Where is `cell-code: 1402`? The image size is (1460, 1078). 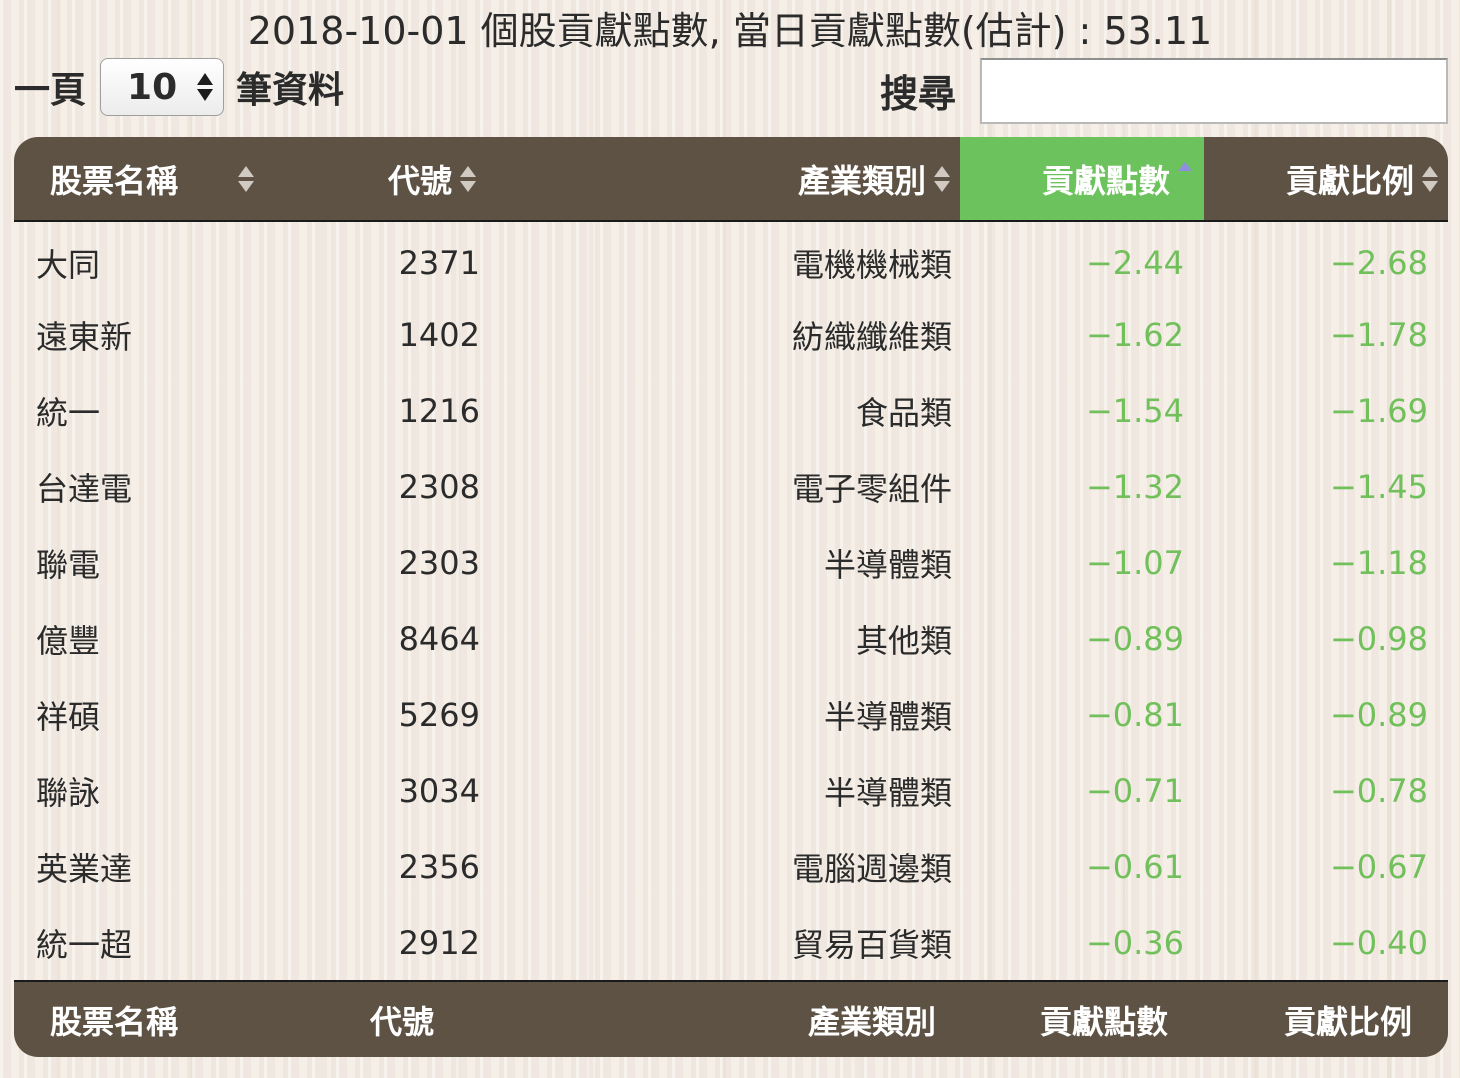 cell-code: 1402 is located at coordinates (439, 335).